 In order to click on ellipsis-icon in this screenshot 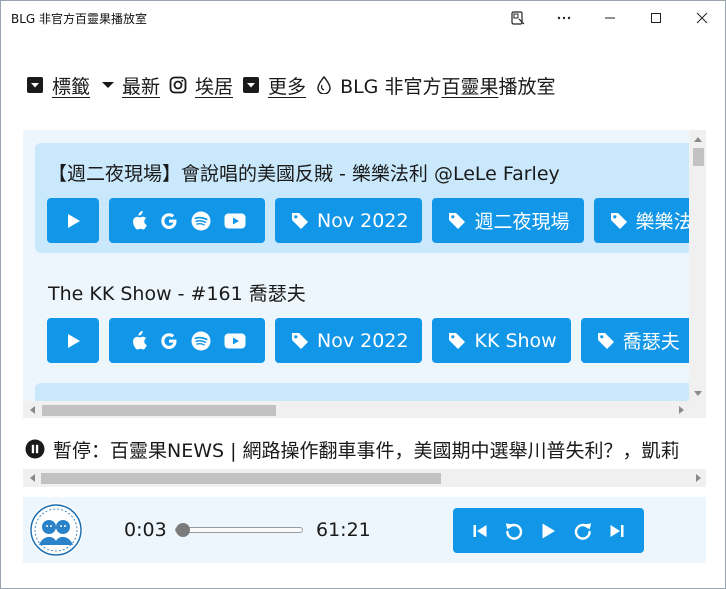, I will do `click(564, 18)`.